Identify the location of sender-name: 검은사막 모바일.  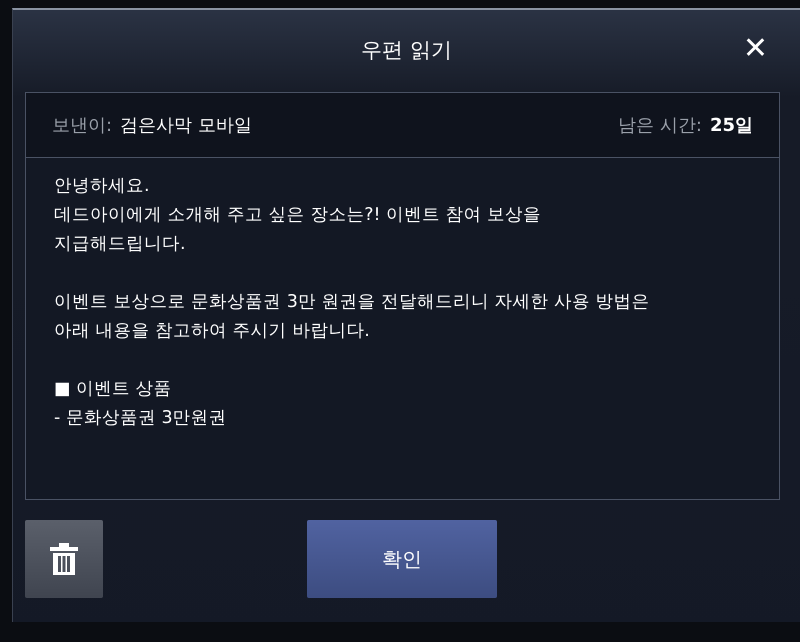
(186, 126).